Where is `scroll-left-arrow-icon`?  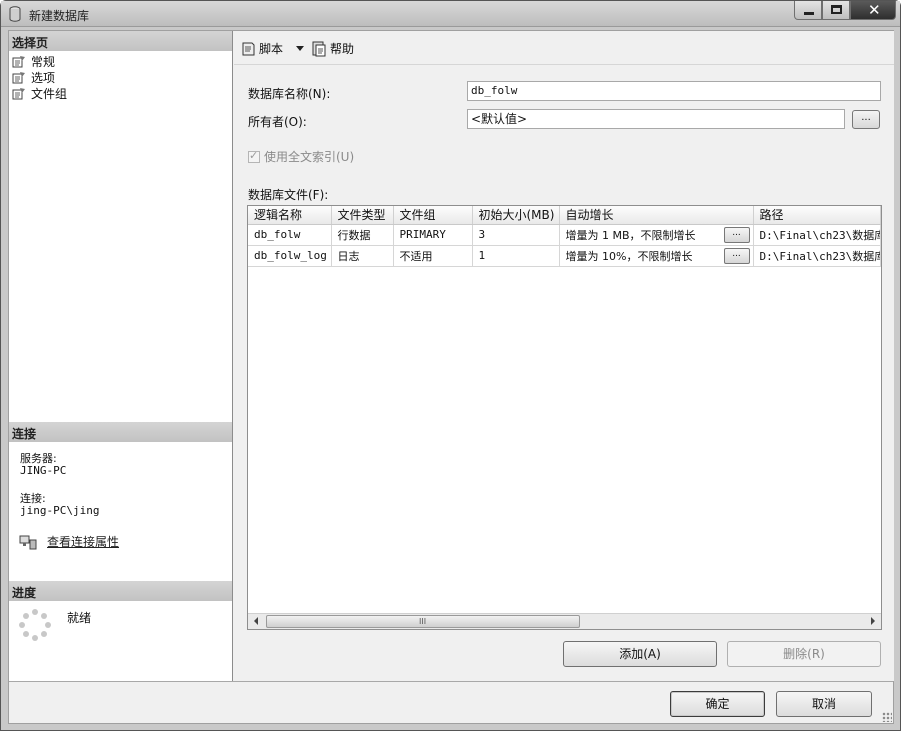
scroll-left-arrow-icon is located at coordinates (256, 621).